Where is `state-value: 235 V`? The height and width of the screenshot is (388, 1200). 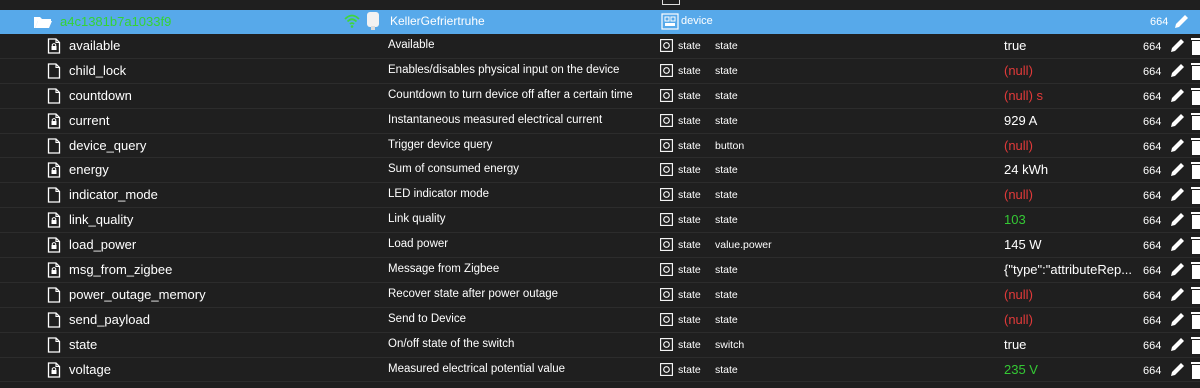
state-value: 235 V is located at coordinates (1021, 369).